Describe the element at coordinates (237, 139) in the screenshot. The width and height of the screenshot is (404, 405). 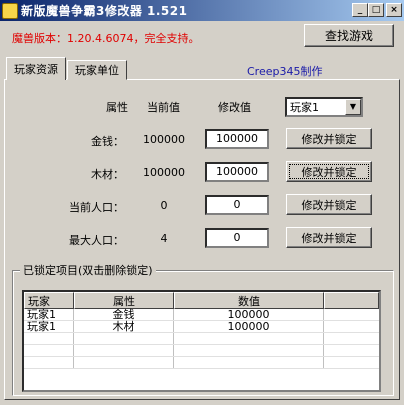
I see `gold-input: 100000` at that location.